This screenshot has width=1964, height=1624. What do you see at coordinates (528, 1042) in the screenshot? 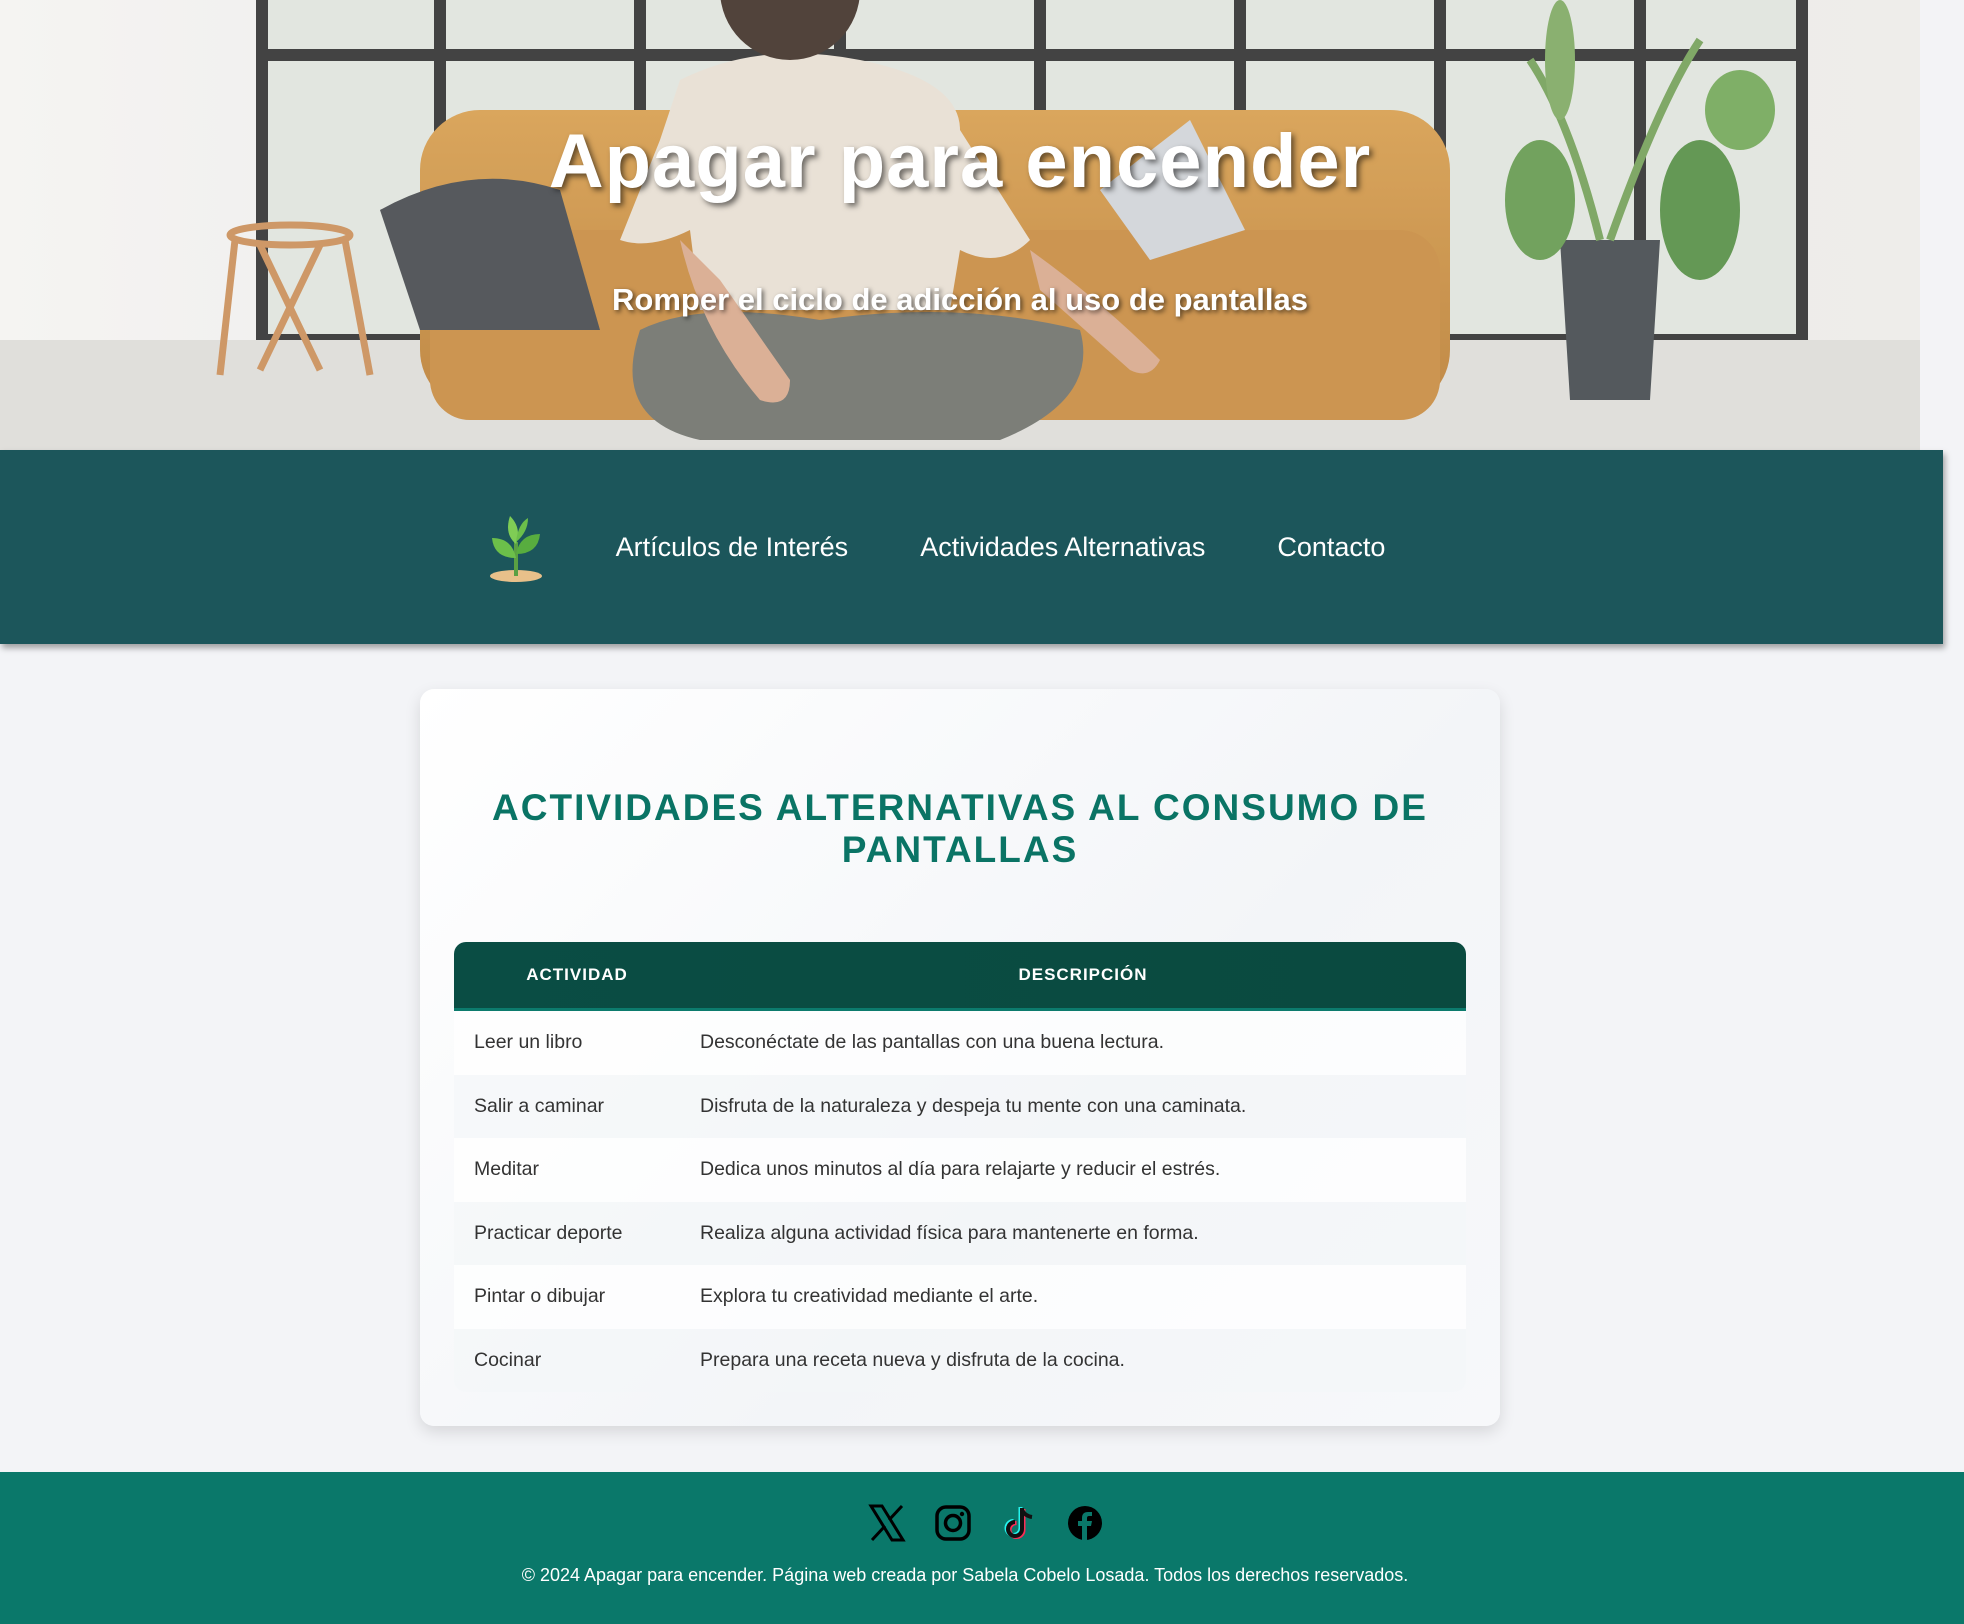
I see `activity-cell: Leer un libro` at bounding box center [528, 1042].